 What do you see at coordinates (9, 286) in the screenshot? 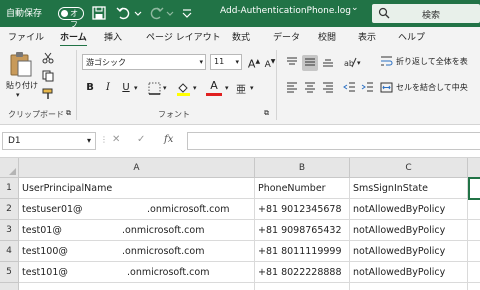
I see `row-header` at bounding box center [9, 286].